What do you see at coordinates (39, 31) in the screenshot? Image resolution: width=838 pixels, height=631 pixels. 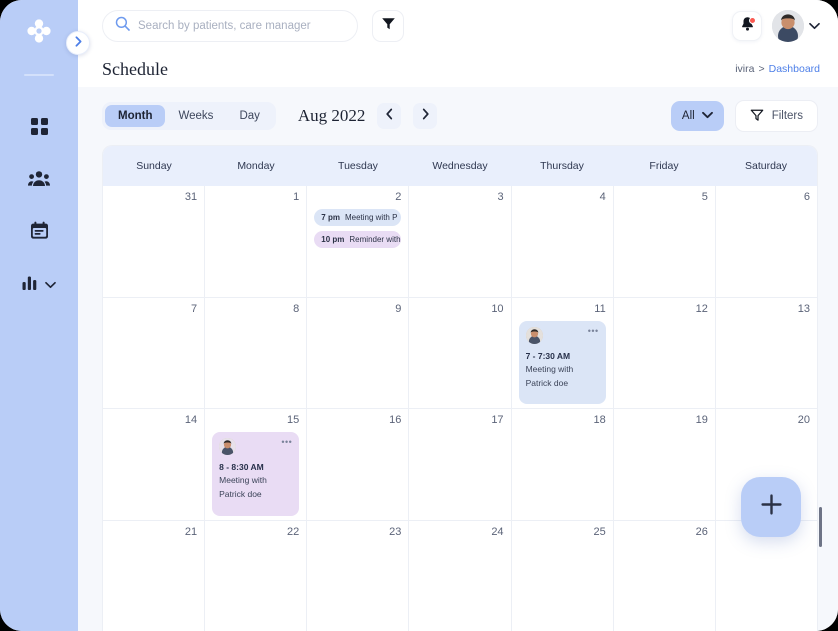 I see `clover-logo-icon` at bounding box center [39, 31].